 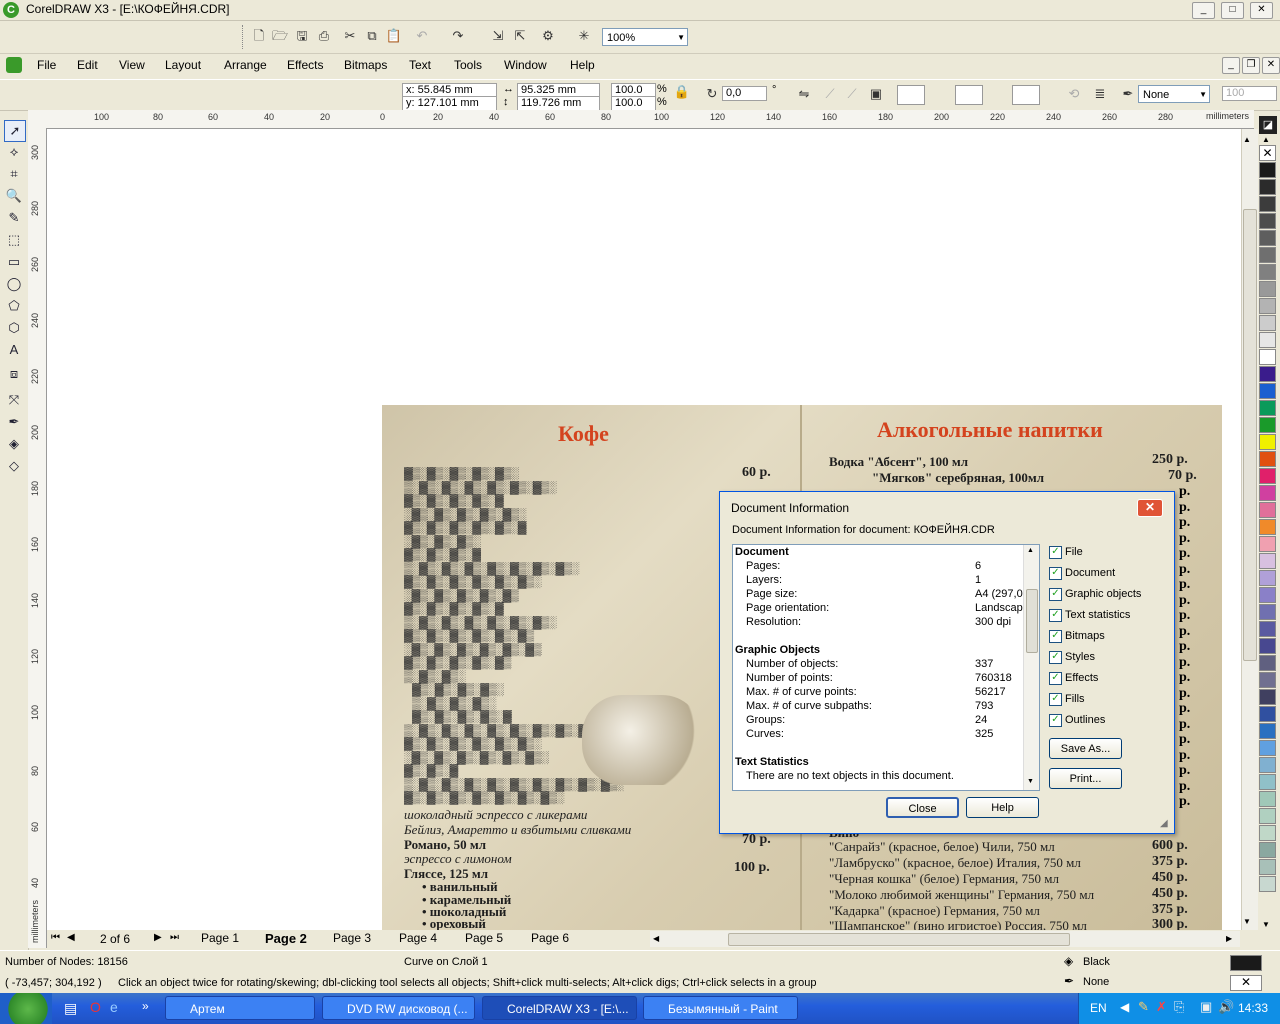 I want to click on menu-layout: Layout, so click(x=183, y=65).